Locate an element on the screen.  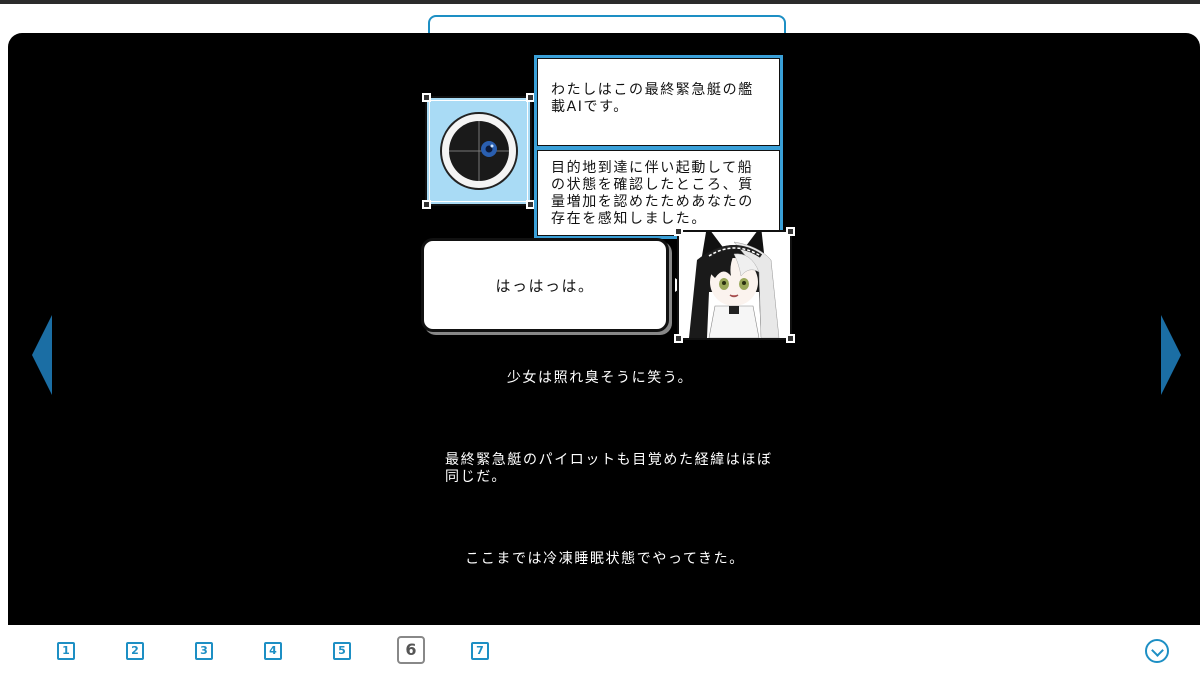
girl-speech-bubble: はっはっは。 is located at coordinates (545, 285).